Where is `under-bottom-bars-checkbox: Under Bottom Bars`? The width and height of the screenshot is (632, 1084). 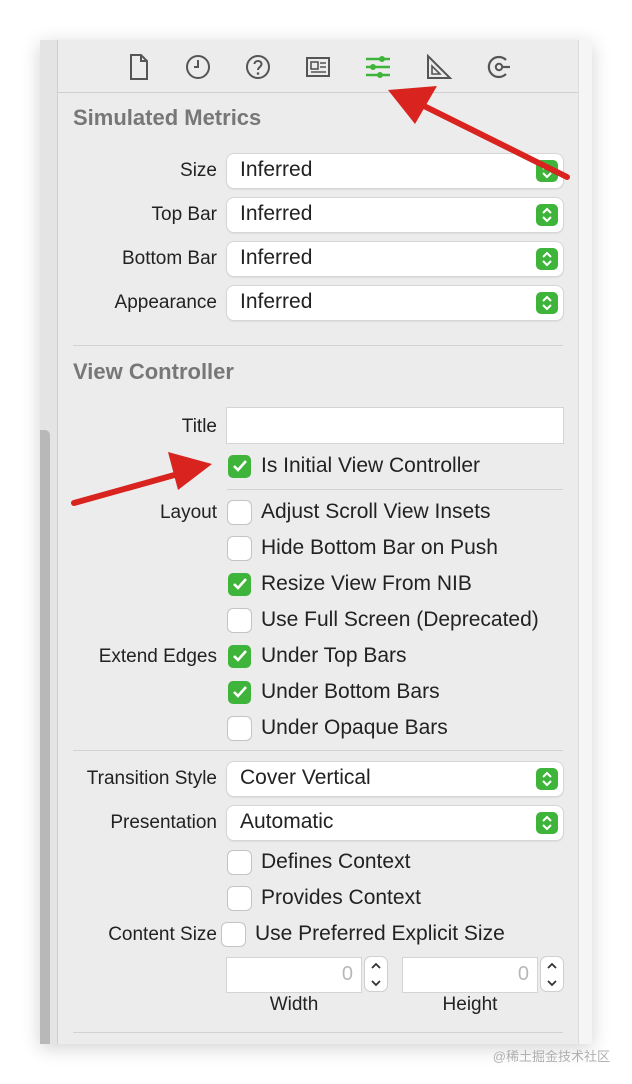
under-bottom-bars-checkbox: Under Bottom Bars is located at coordinates (334, 692).